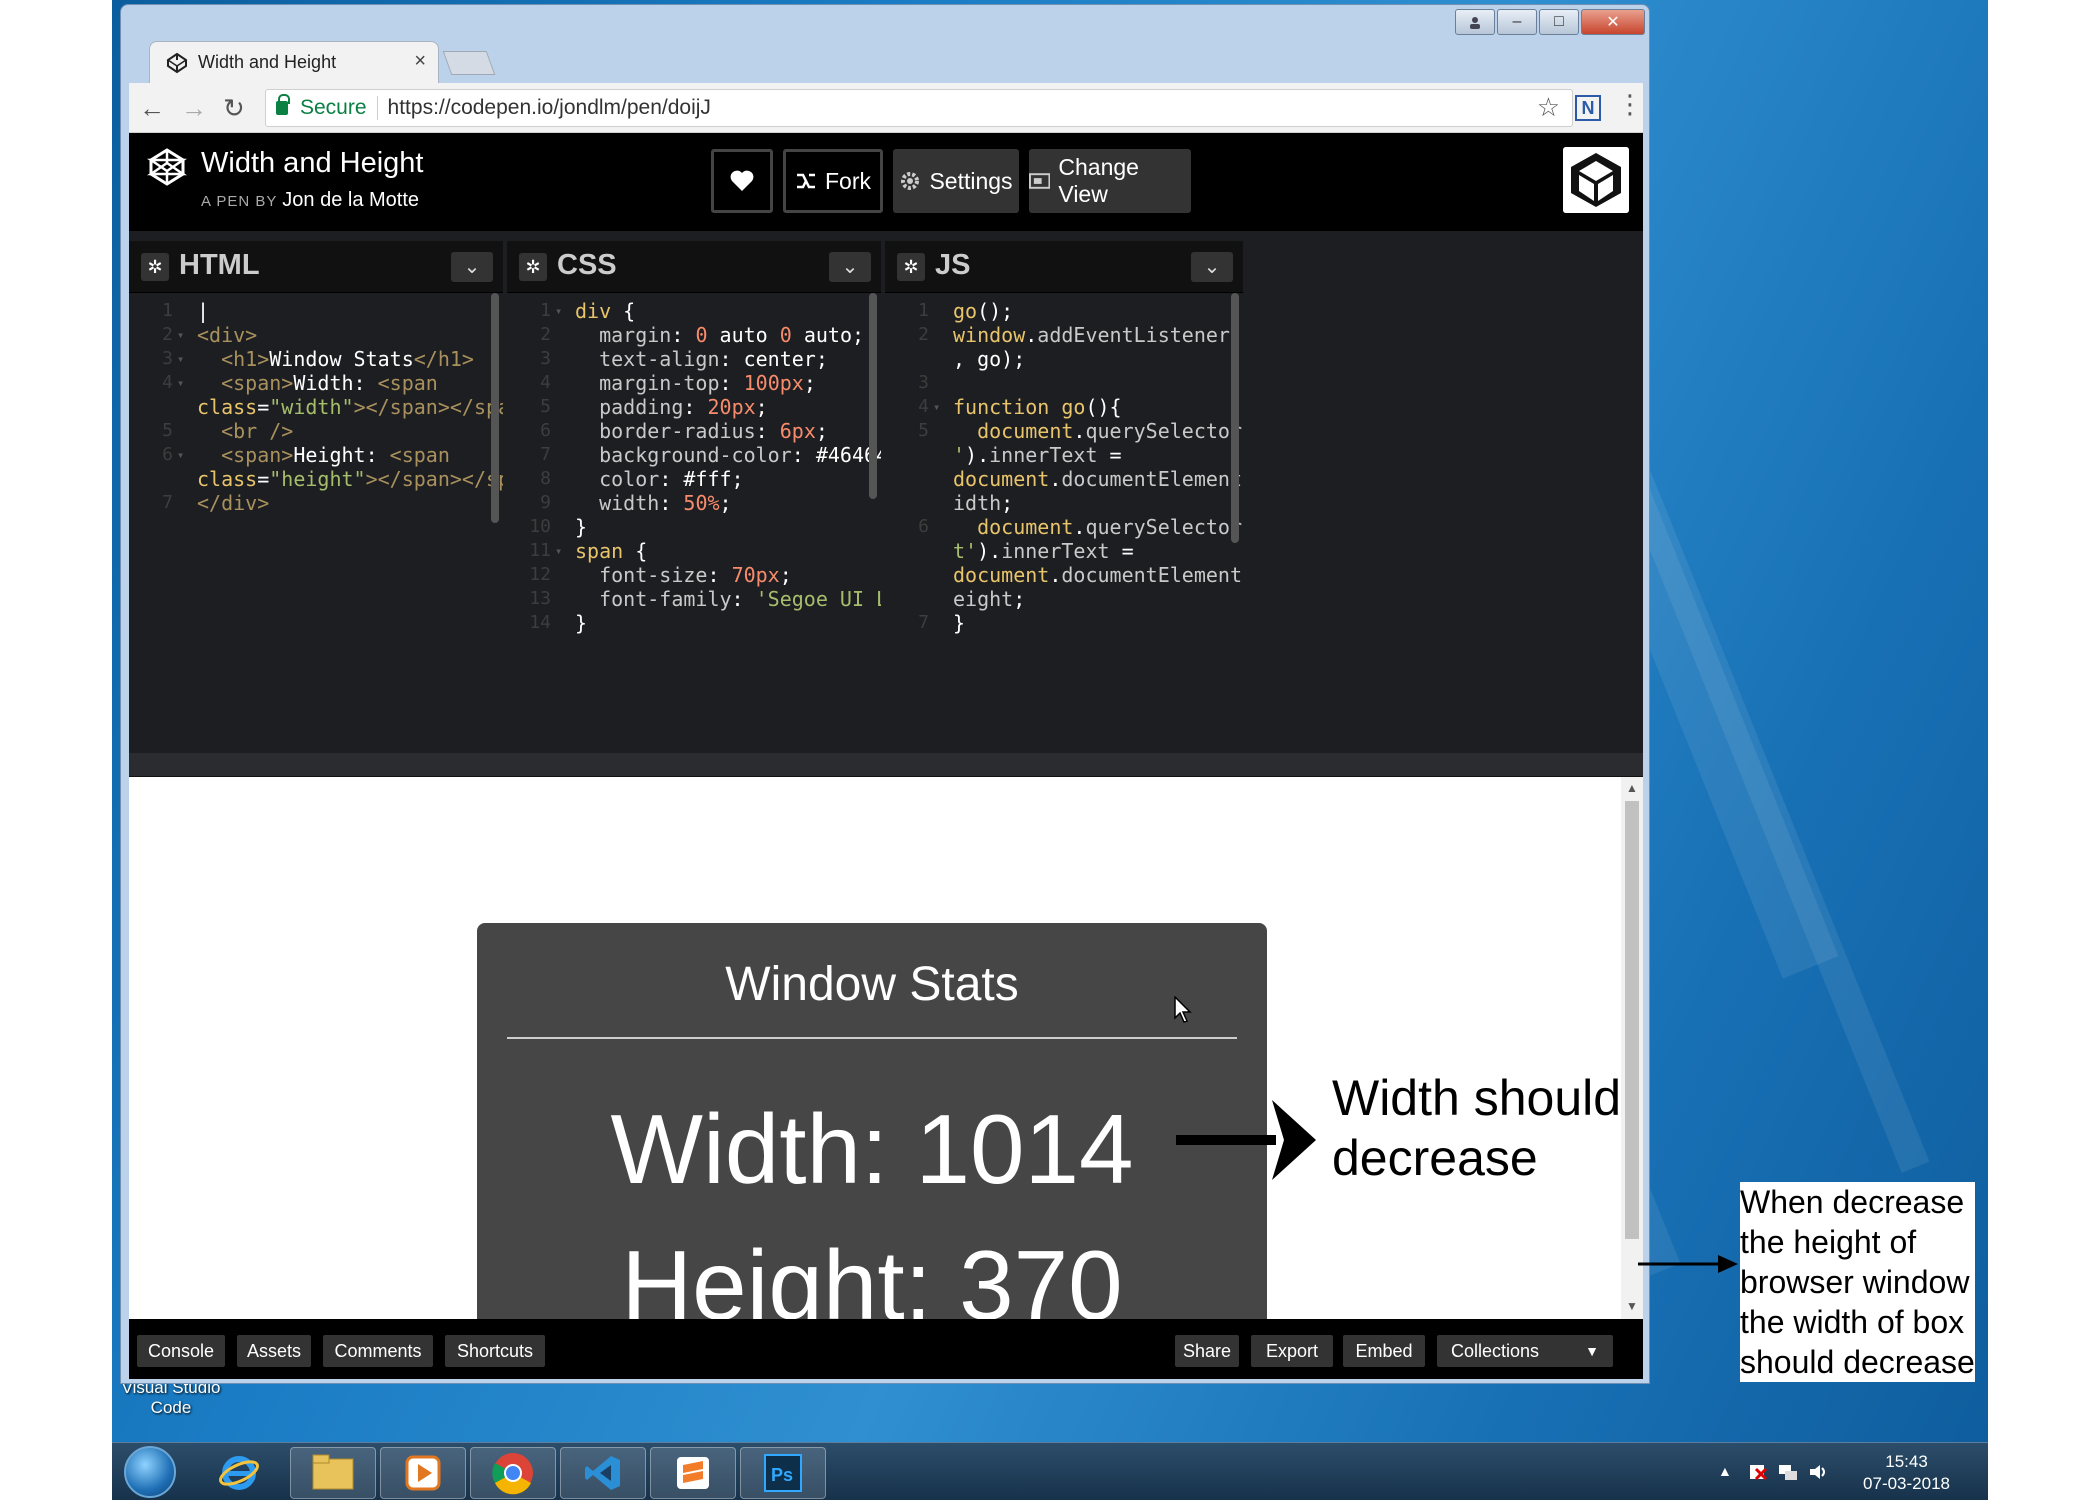 This screenshot has width=2100, height=1500. I want to click on minimize-button: –, so click(1517, 22).